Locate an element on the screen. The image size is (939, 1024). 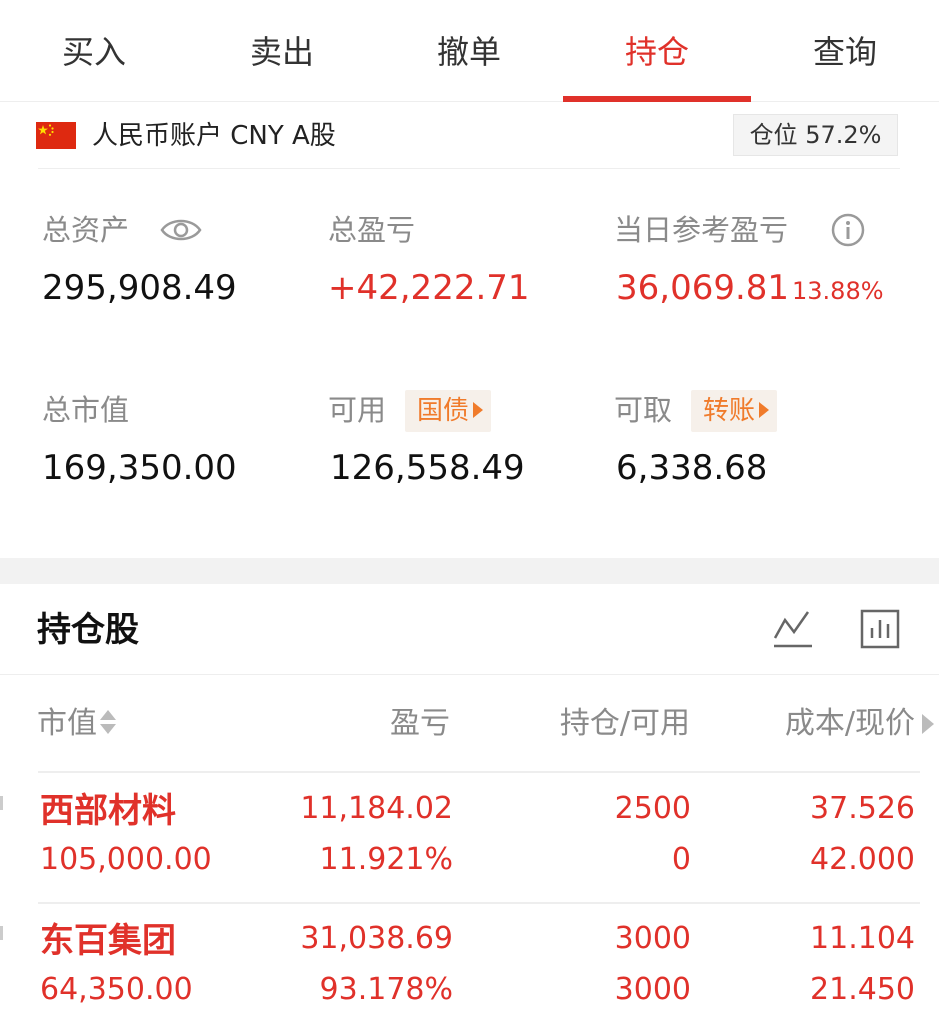
stock-position: 2500 is located at coordinates (652, 808).